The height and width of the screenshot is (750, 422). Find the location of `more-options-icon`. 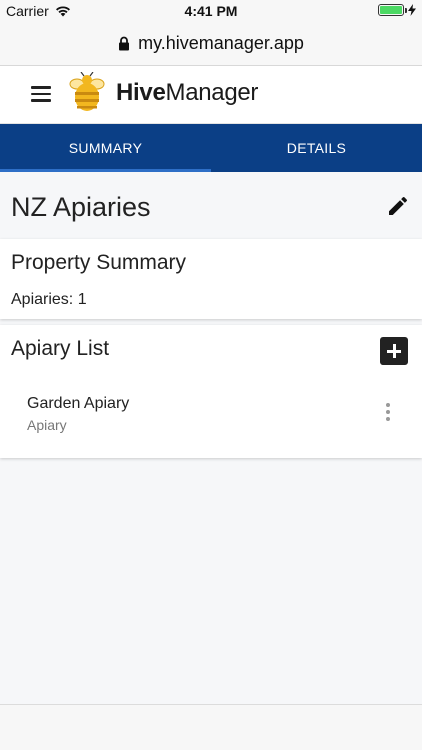

more-options-icon is located at coordinates (388, 415).